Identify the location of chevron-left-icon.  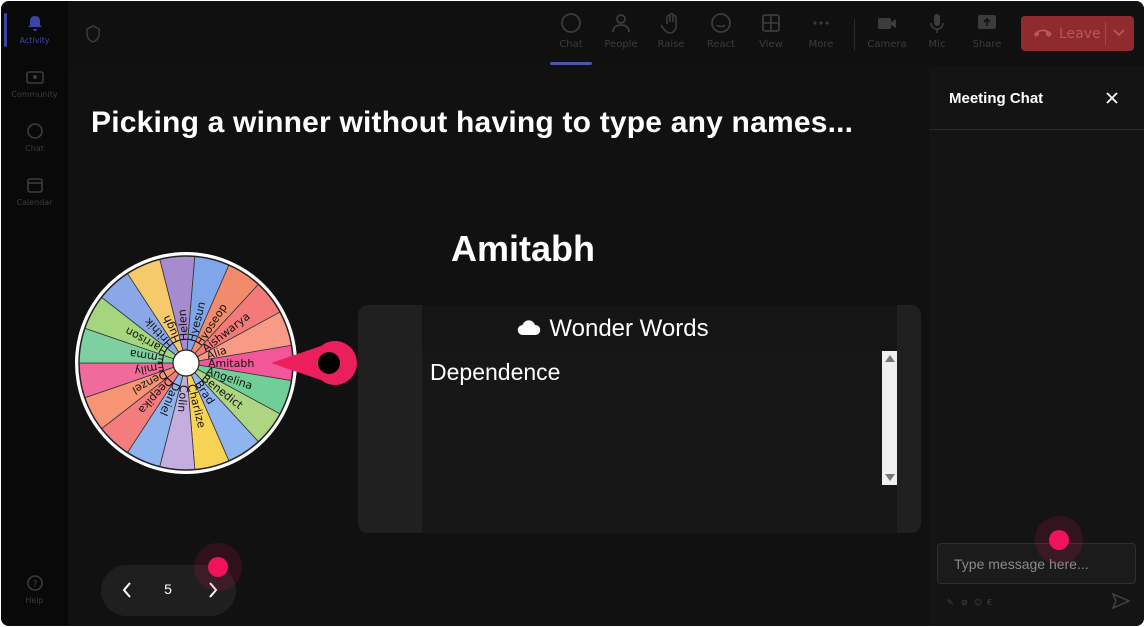
(126, 590).